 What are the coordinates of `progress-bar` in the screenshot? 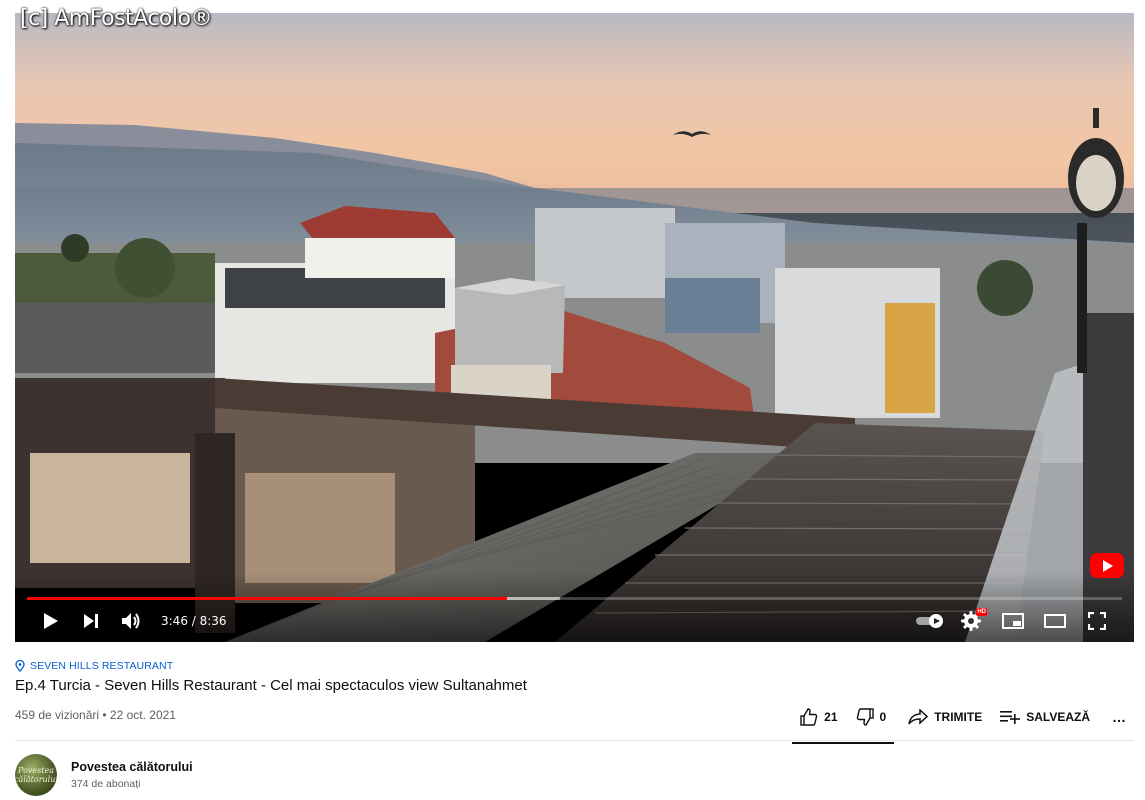 It's located at (574, 598).